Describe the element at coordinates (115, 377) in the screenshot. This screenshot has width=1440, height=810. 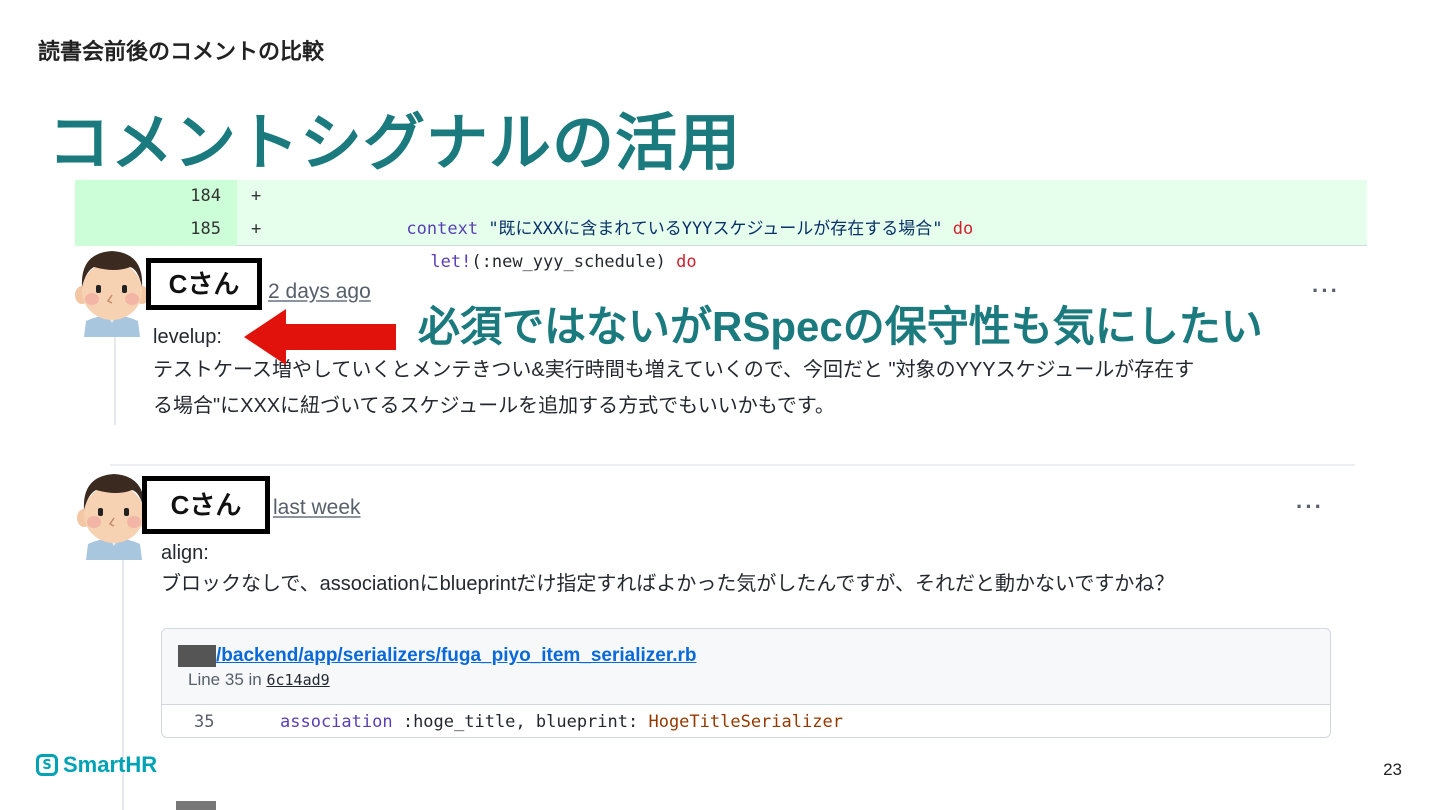
I see `thread-line` at that location.